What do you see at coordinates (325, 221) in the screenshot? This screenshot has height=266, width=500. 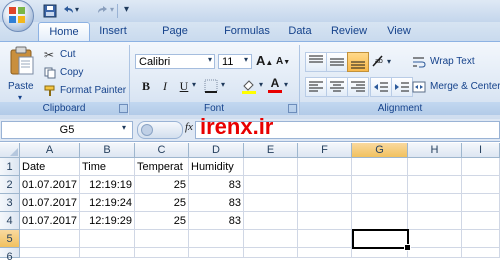 I see `cell-f4` at bounding box center [325, 221].